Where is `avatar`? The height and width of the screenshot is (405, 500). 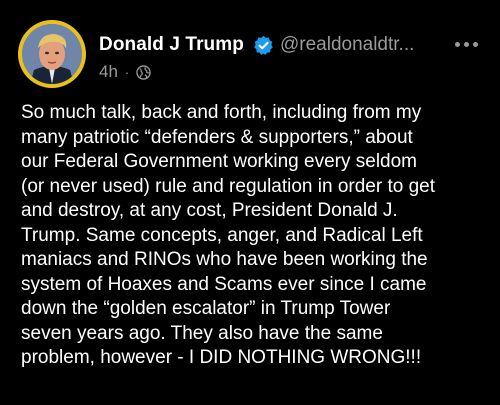
avatar is located at coordinates (52, 54).